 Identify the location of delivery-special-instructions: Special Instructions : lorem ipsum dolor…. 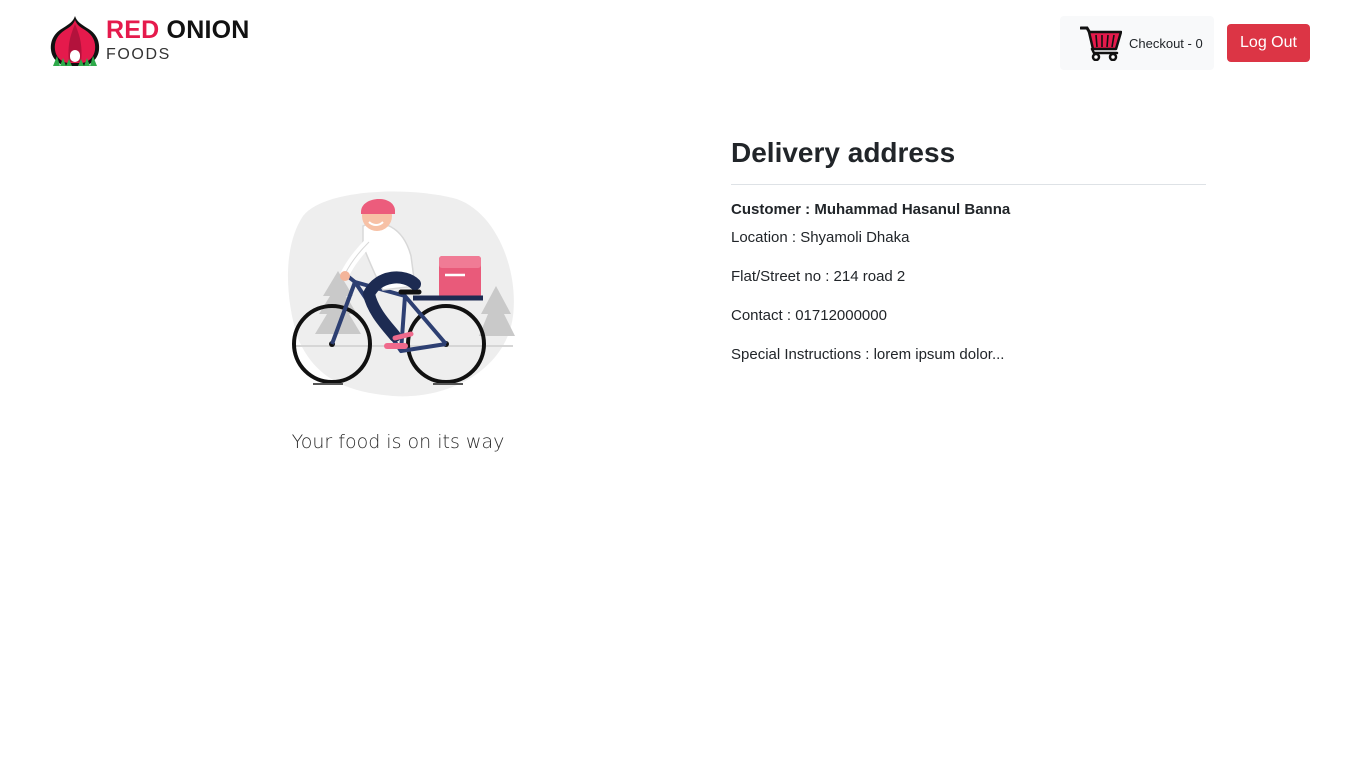
(868, 354).